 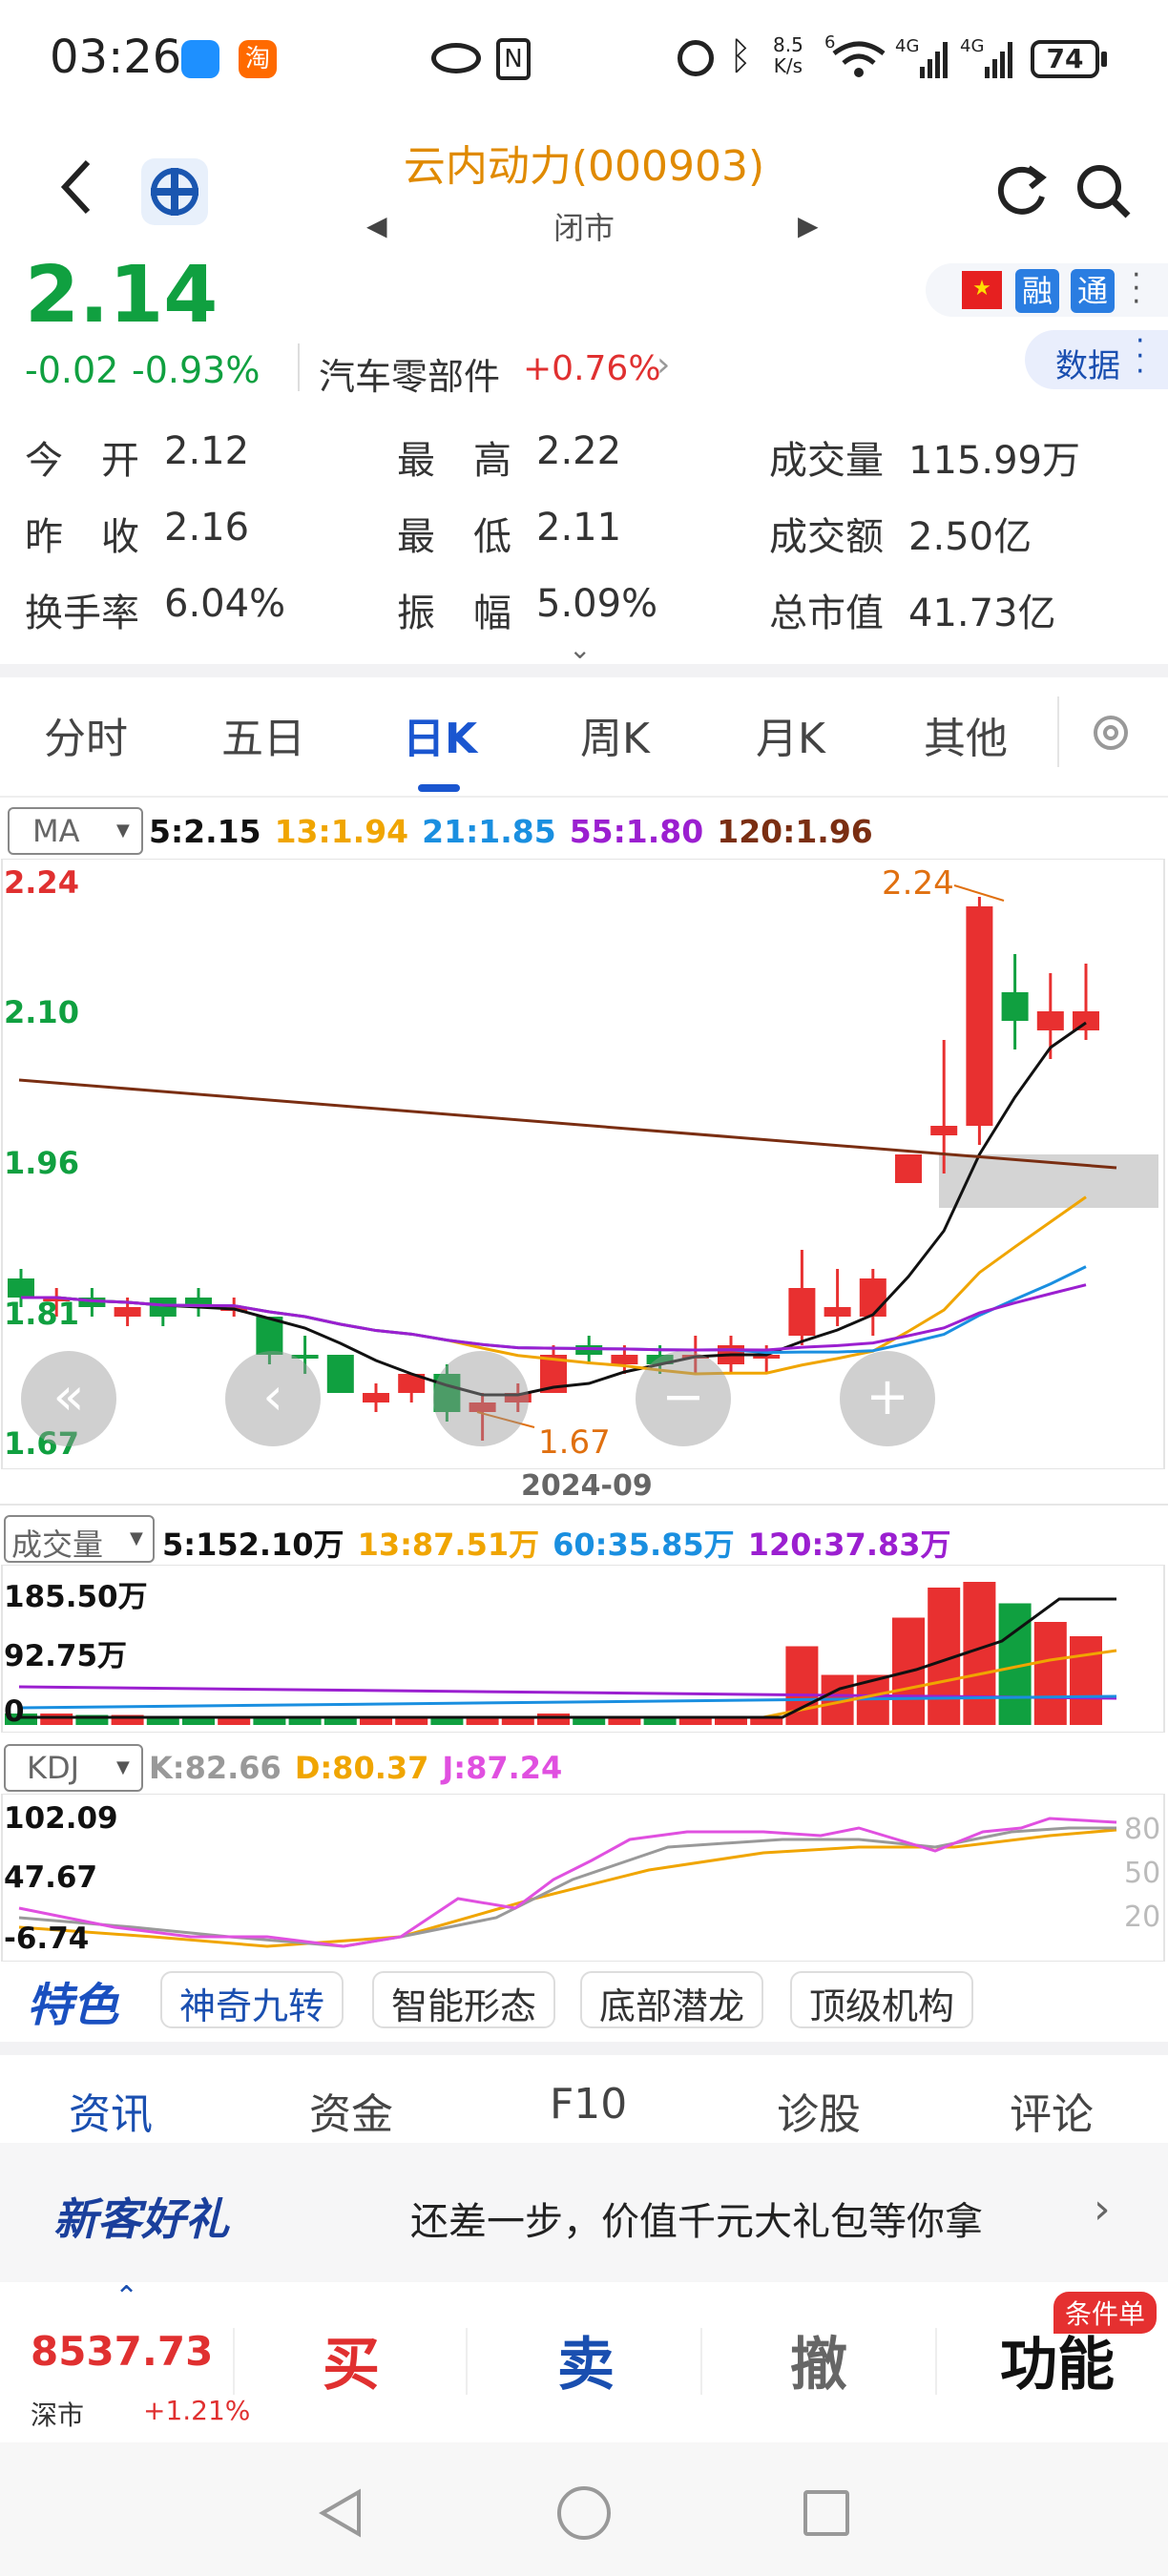 What do you see at coordinates (1105, 2313) in the screenshot?
I see `condition-order-badge: 条件单` at bounding box center [1105, 2313].